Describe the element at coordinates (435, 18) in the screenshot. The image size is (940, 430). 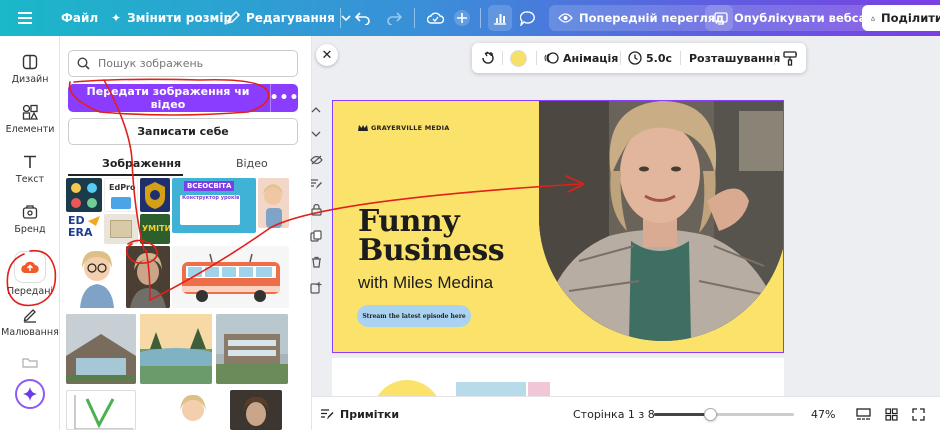
I see `cloud-save-icon` at that location.